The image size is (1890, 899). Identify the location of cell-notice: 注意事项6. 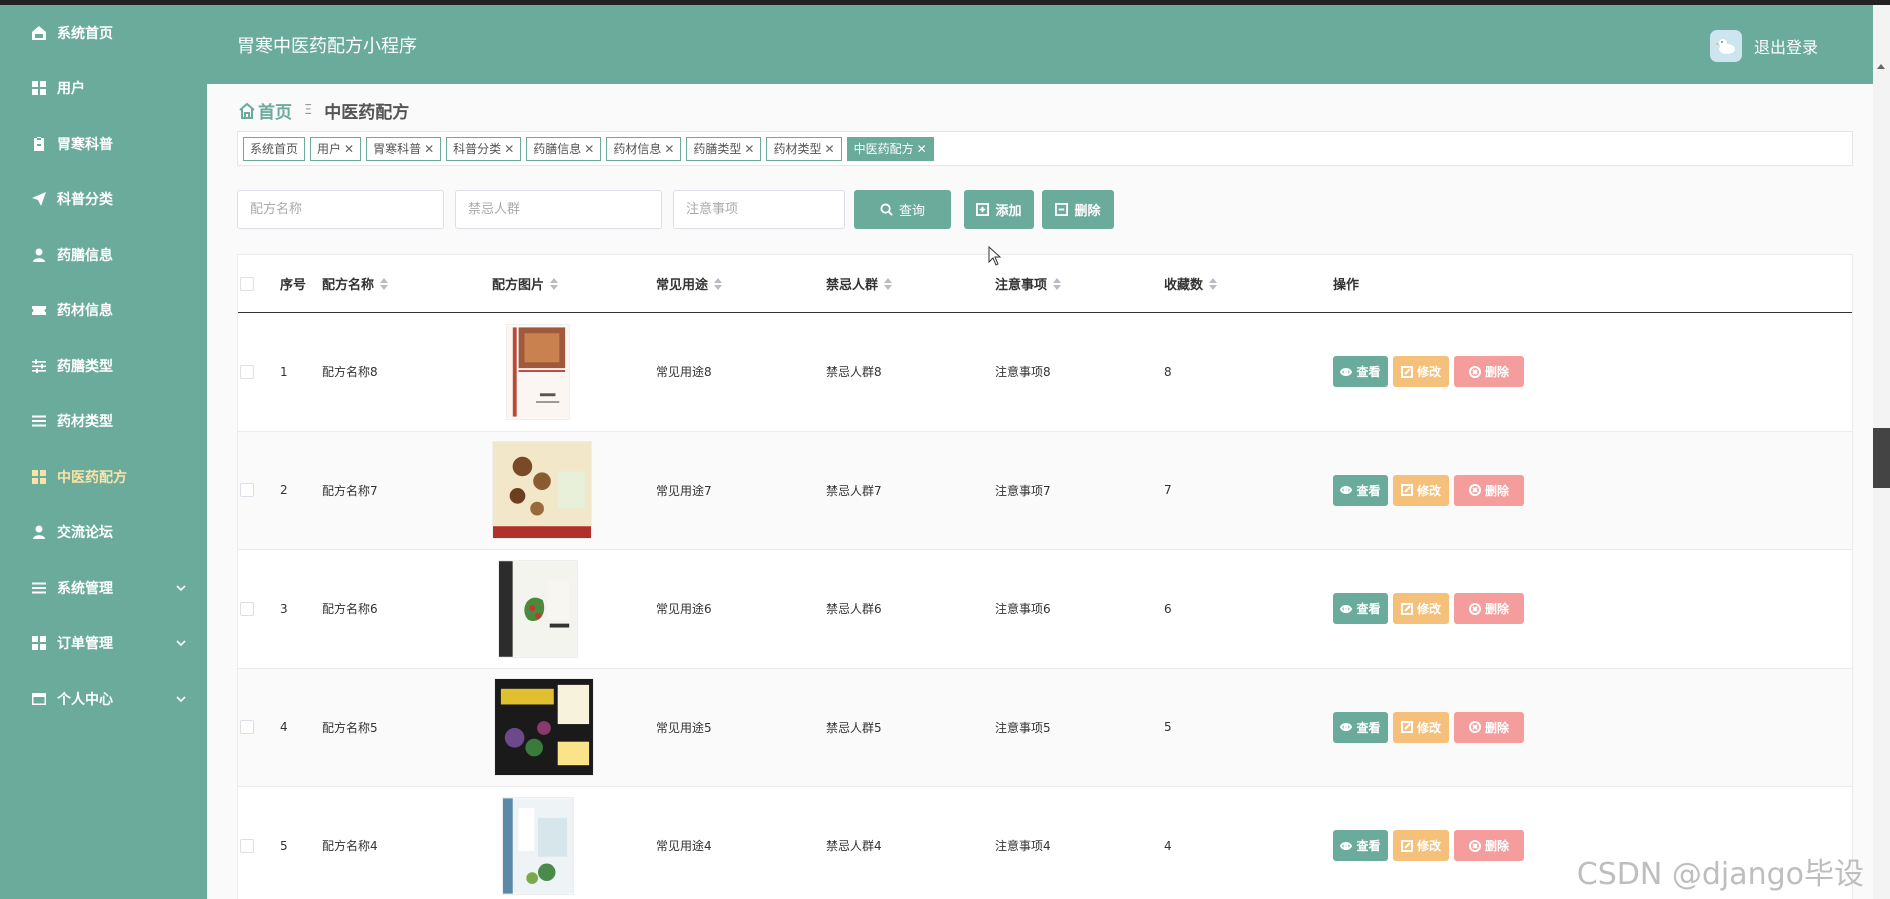
(1023, 609).